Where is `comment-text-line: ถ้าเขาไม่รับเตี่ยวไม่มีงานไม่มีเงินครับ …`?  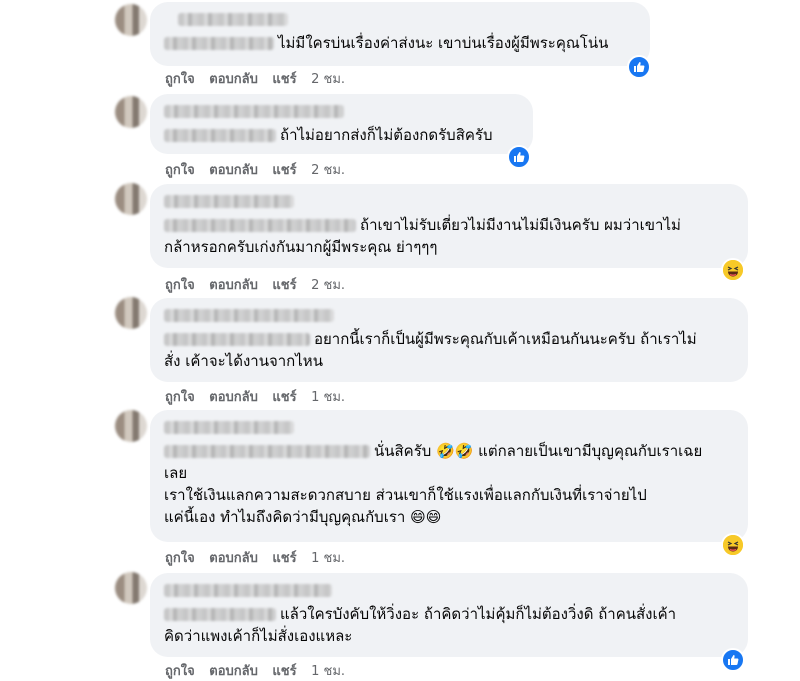
comment-text-line: ถ้าเขาไม่รับเตี่ยวไม่มีงานไม่มีเงินครับ … is located at coordinates (520, 225).